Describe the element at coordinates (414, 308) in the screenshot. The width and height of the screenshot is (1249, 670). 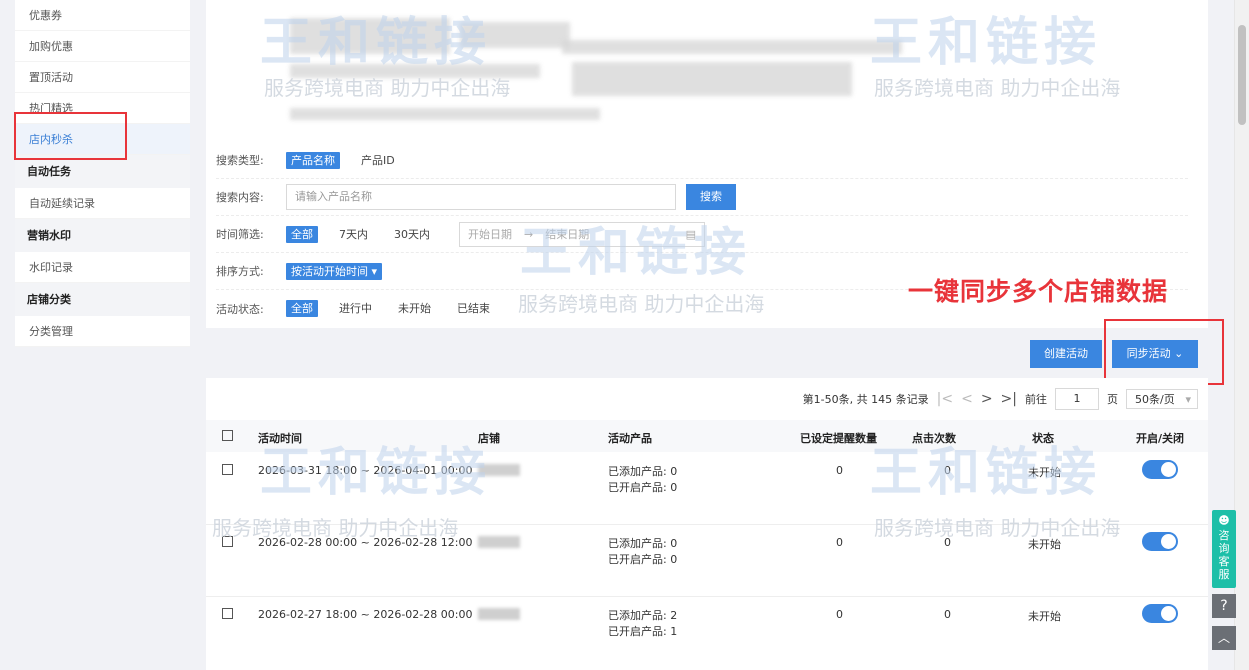
I see `status-option-not-started: 未开始` at that location.